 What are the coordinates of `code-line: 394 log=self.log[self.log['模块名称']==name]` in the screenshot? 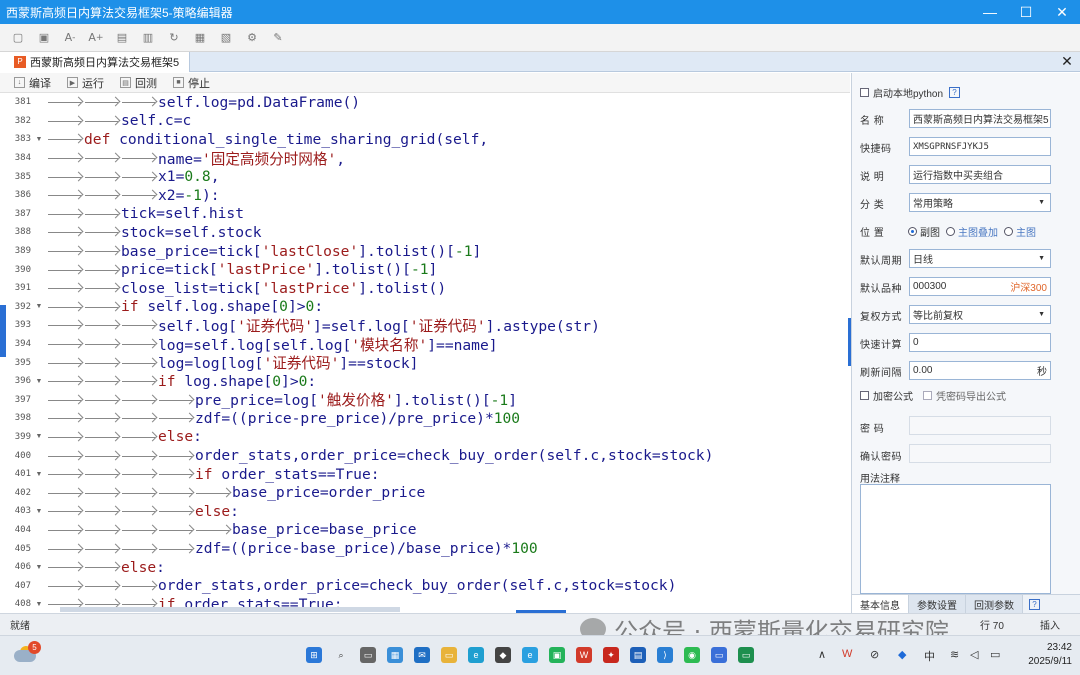 It's located at (428, 344).